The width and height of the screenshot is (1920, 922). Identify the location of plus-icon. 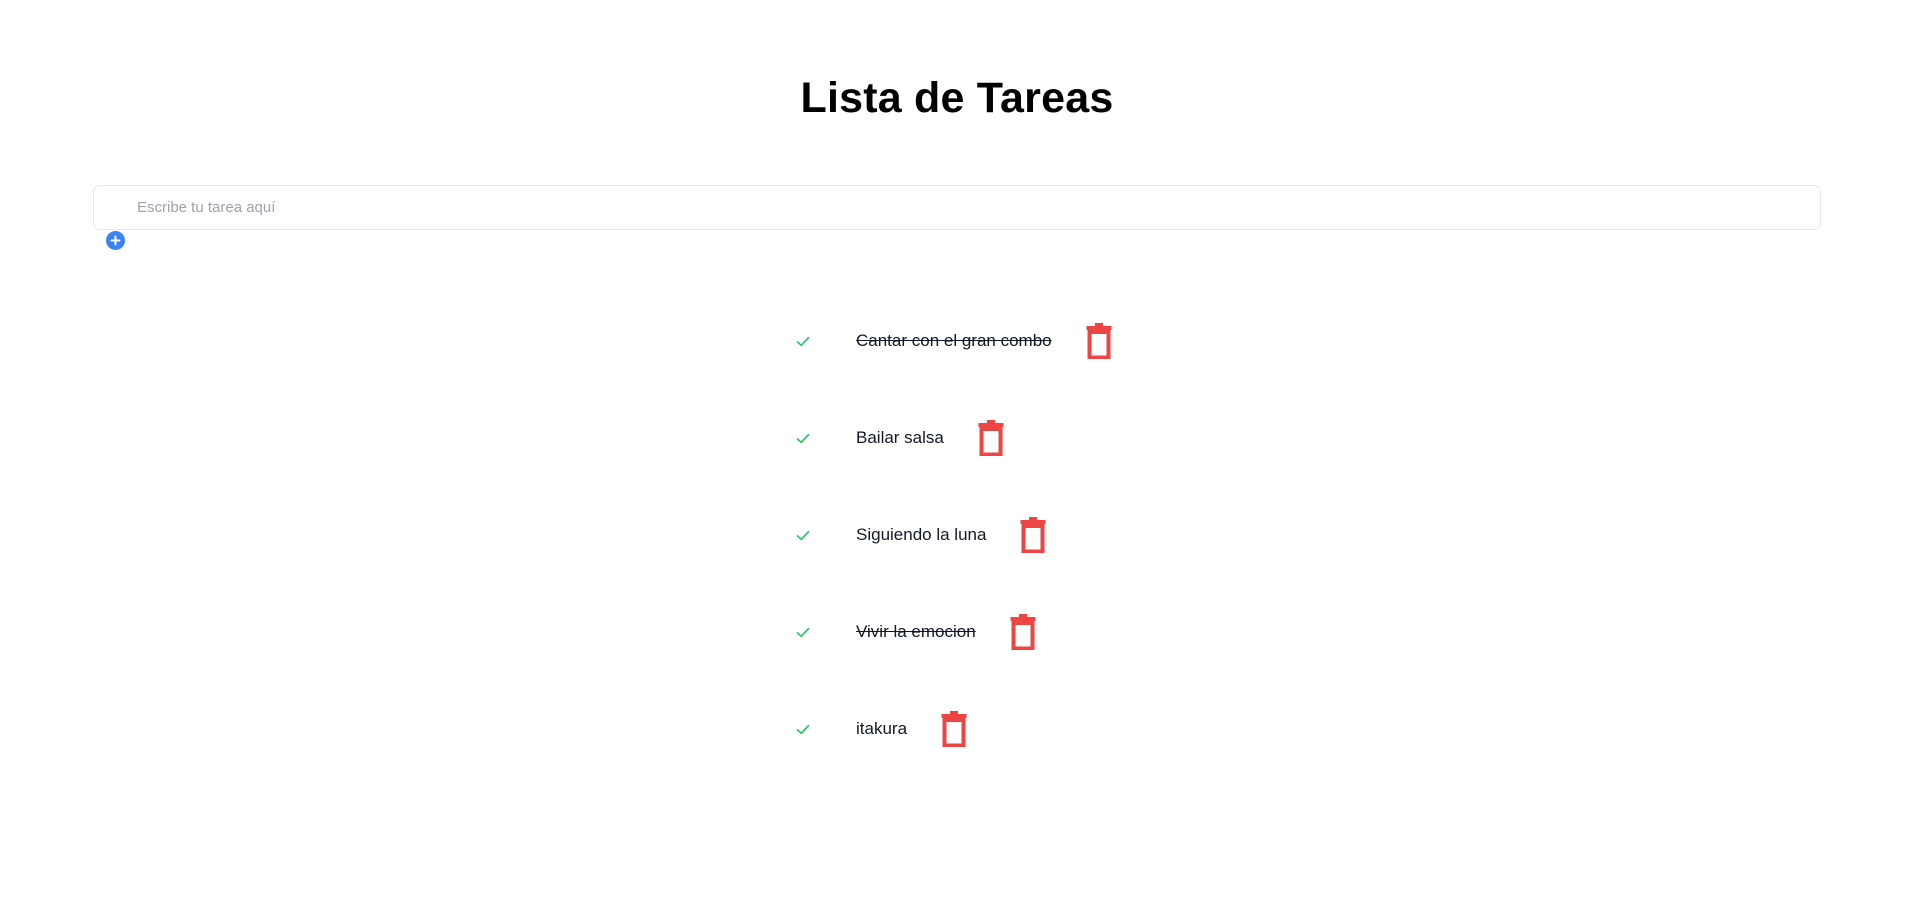
(115, 240).